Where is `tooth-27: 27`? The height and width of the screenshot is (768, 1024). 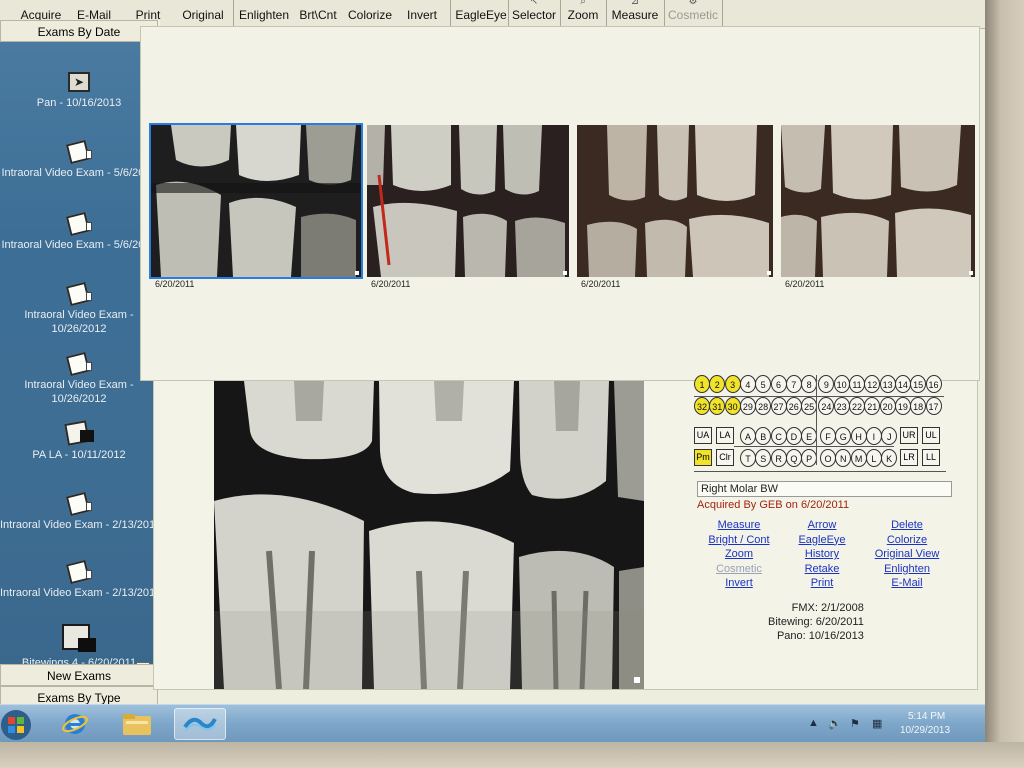
tooth-27: 27 is located at coordinates (778, 406).